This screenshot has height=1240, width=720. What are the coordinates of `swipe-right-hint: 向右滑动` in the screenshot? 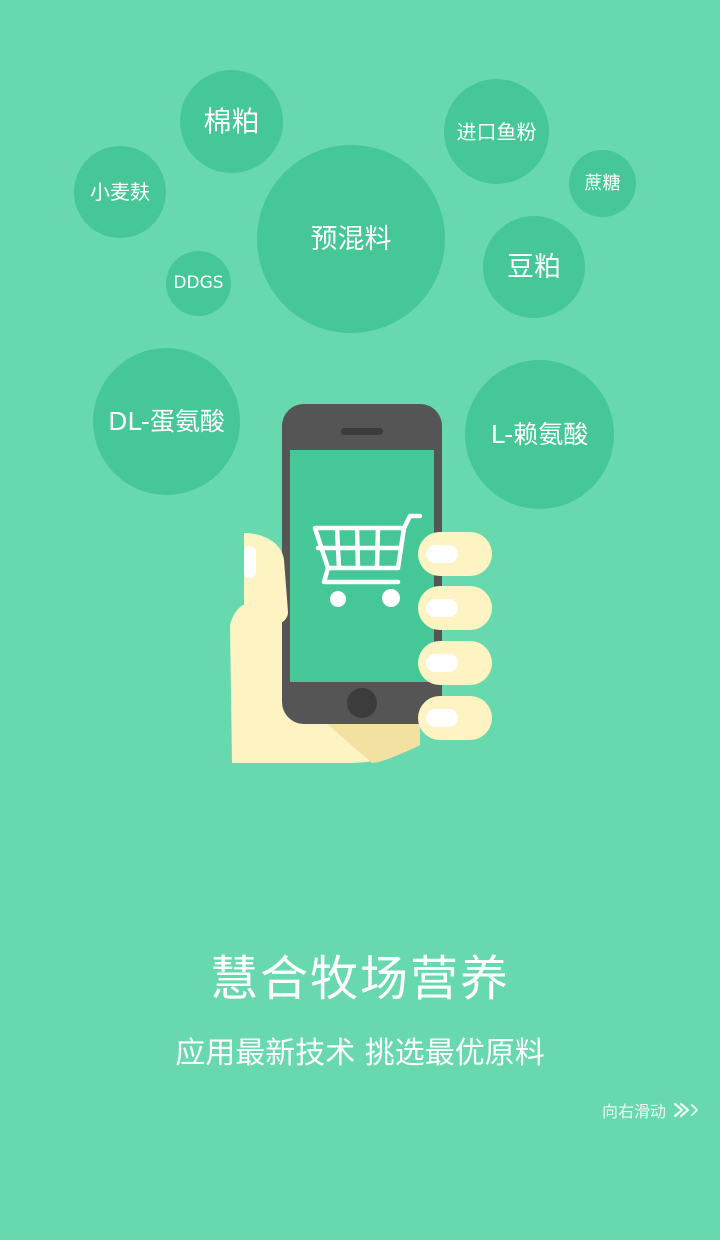 It's located at (652, 1110).